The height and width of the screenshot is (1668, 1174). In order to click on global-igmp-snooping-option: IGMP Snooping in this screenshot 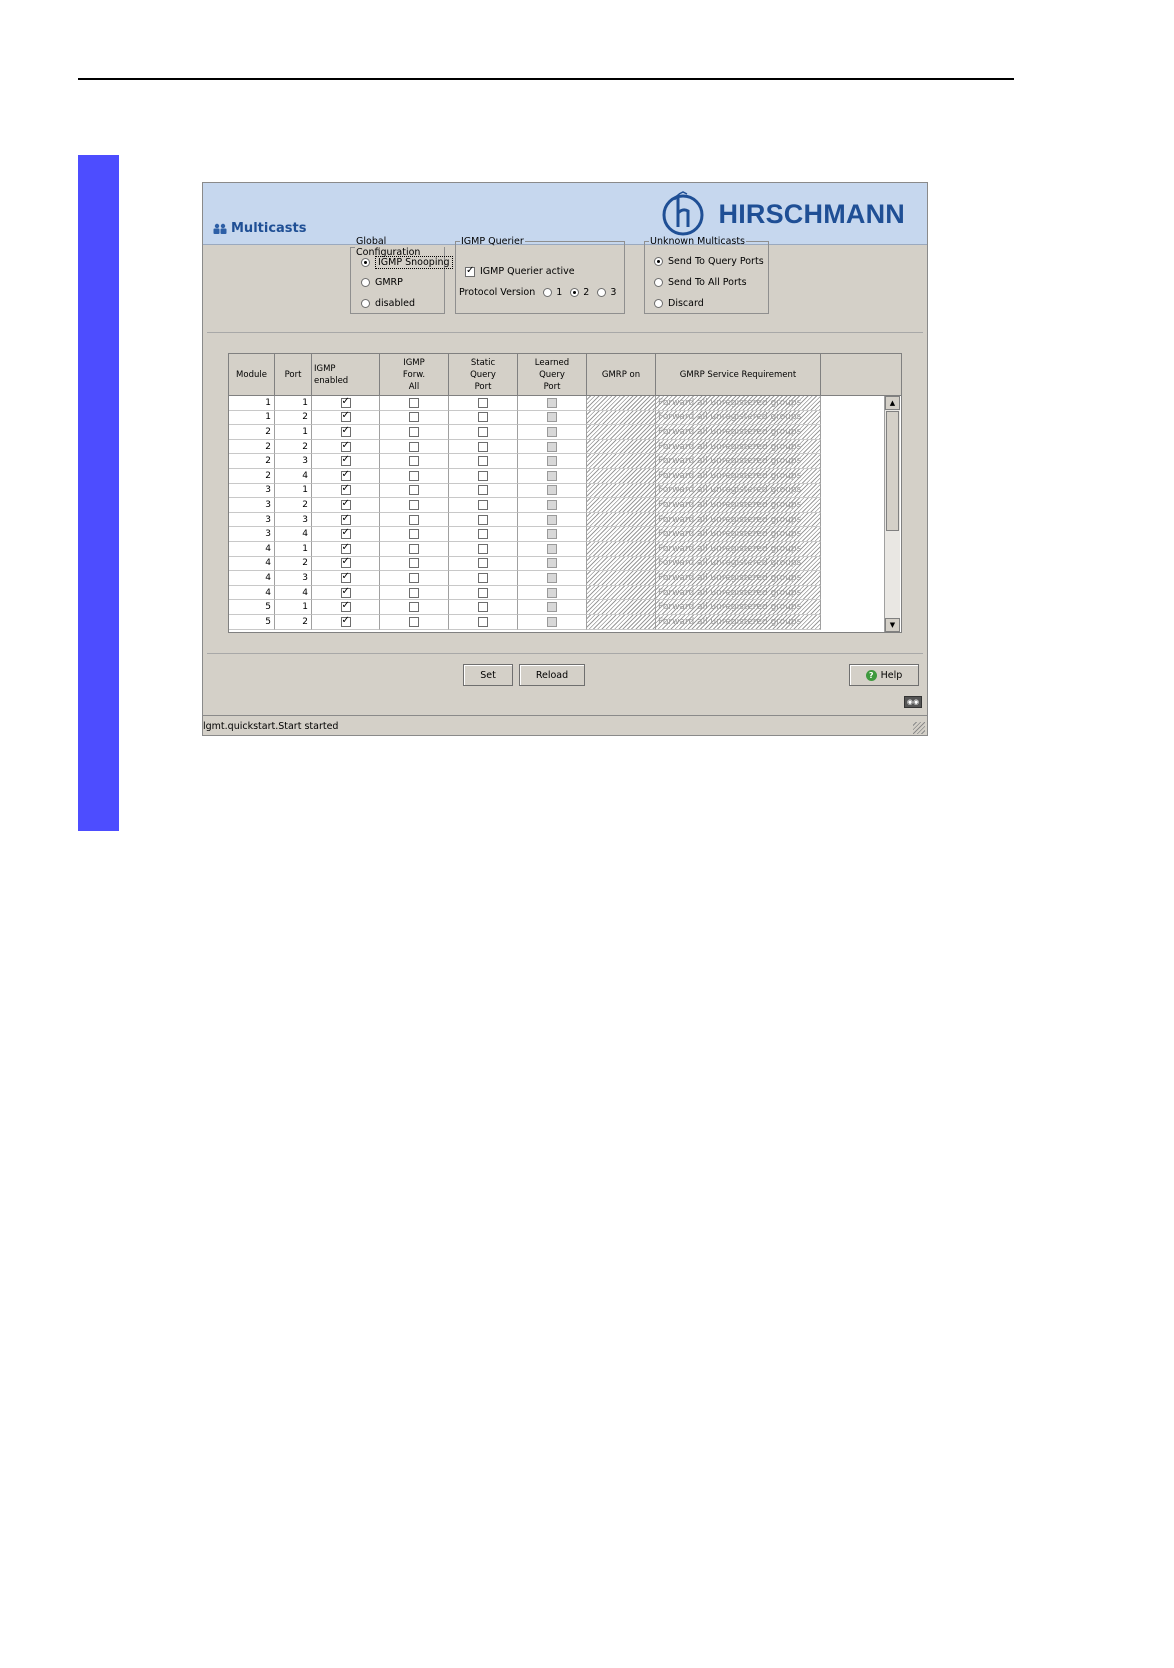, I will do `click(407, 262)`.